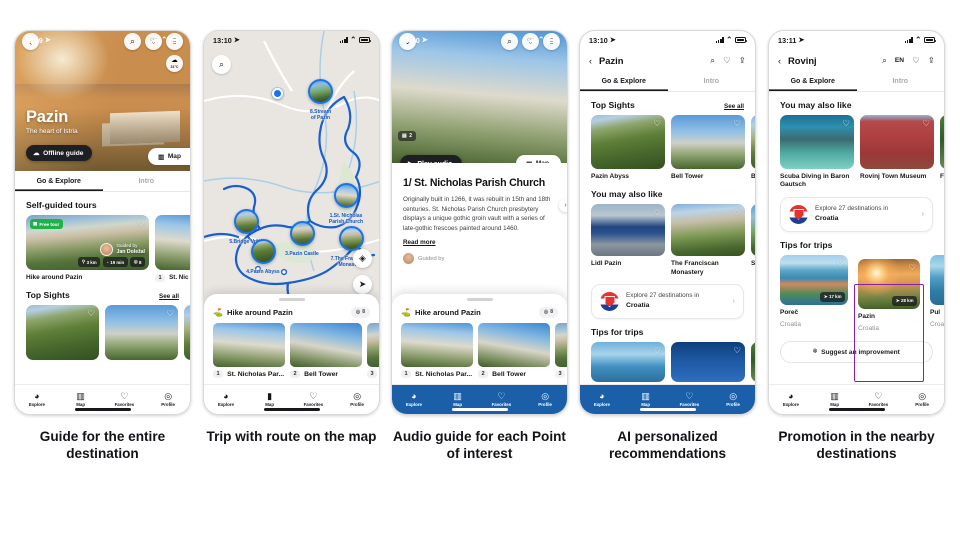 This screenshot has height=540, width=960. What do you see at coordinates (753, 240) in the screenshot?
I see `suggestion-card: Stre` at bounding box center [753, 240].